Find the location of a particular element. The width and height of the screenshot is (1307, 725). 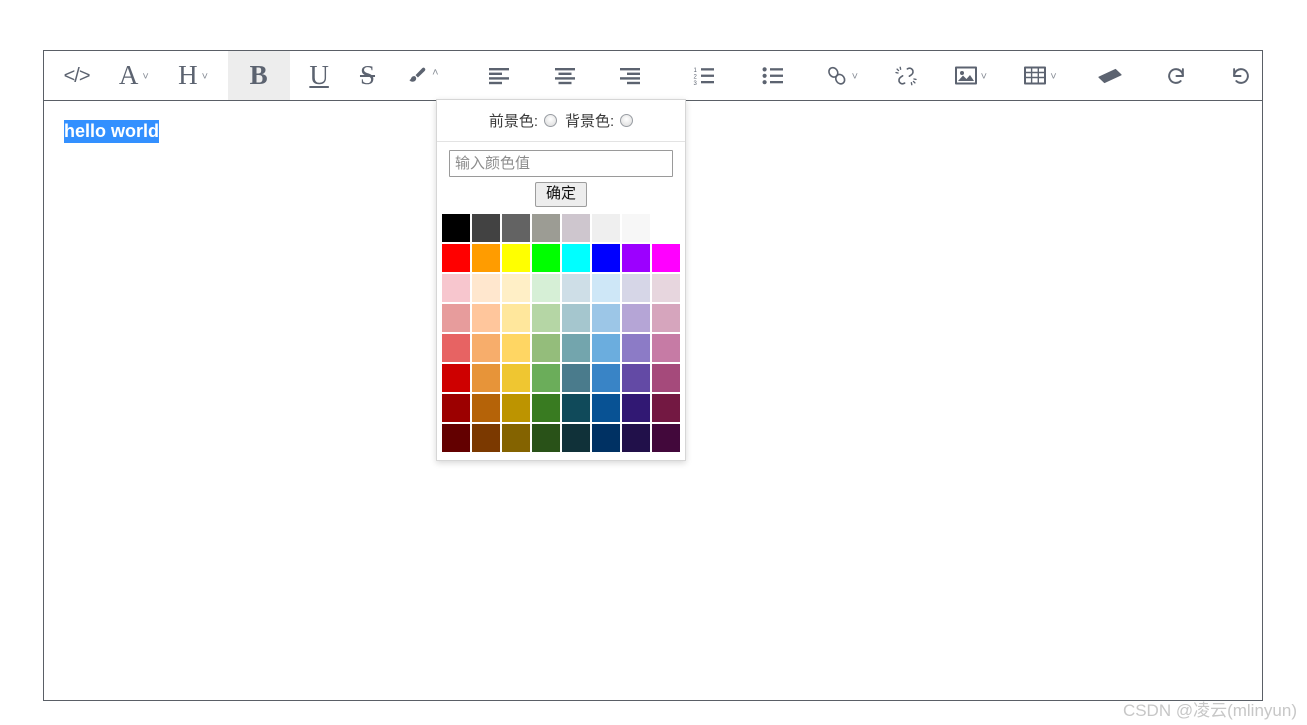

selected-text: hello world is located at coordinates (112, 131).